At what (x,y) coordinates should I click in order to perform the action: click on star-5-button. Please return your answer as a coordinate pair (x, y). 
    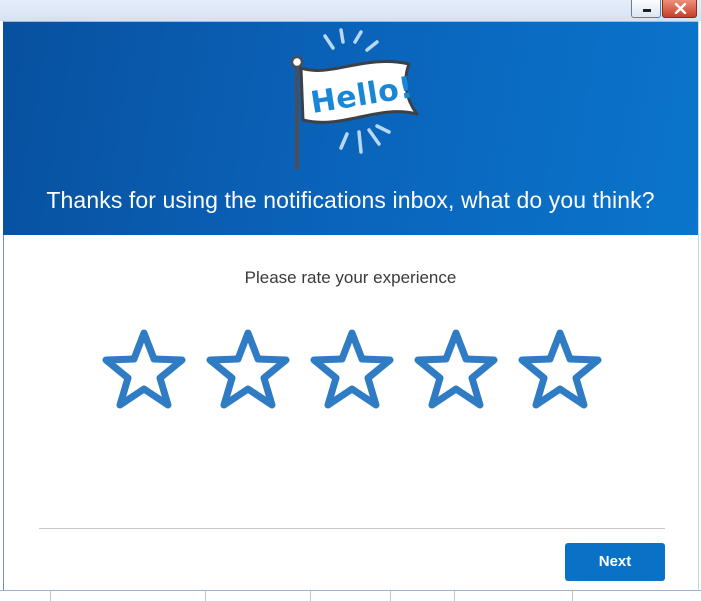
    Looking at the image, I should click on (560, 369).